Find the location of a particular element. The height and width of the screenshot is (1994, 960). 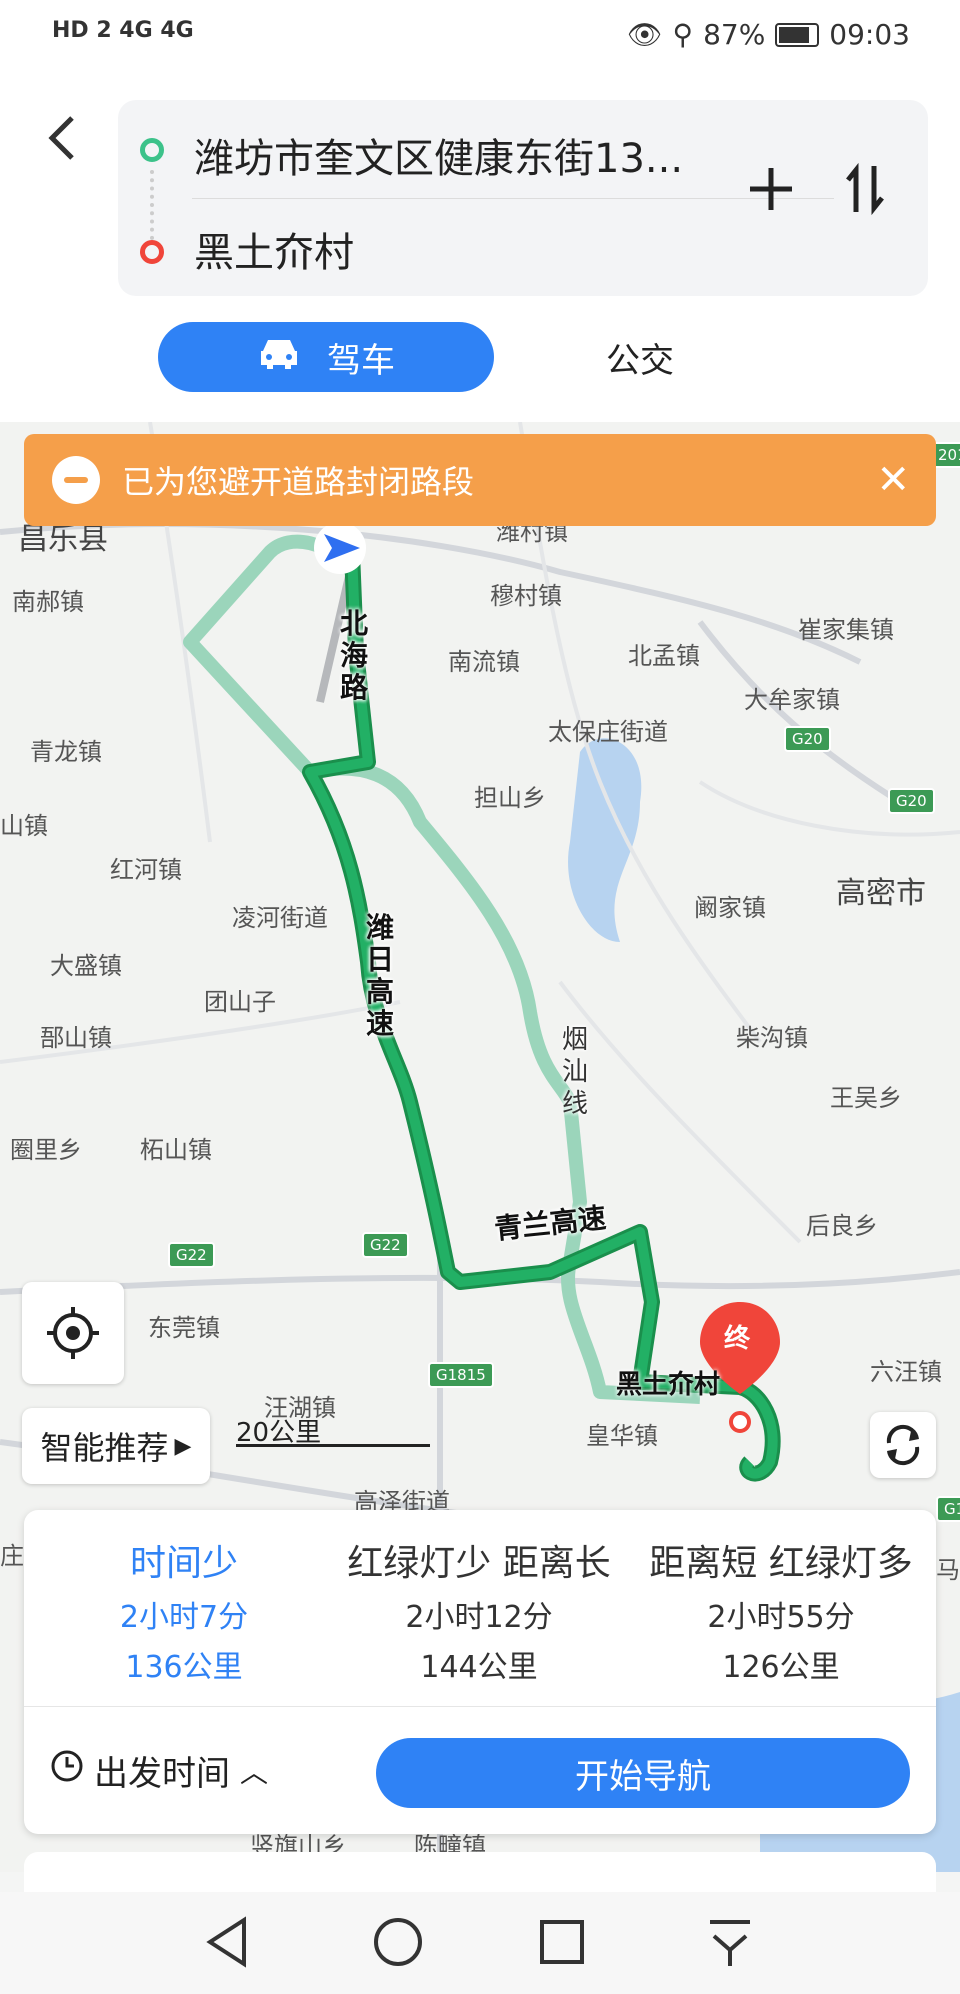

destination-dot-icon is located at coordinates (152, 252).